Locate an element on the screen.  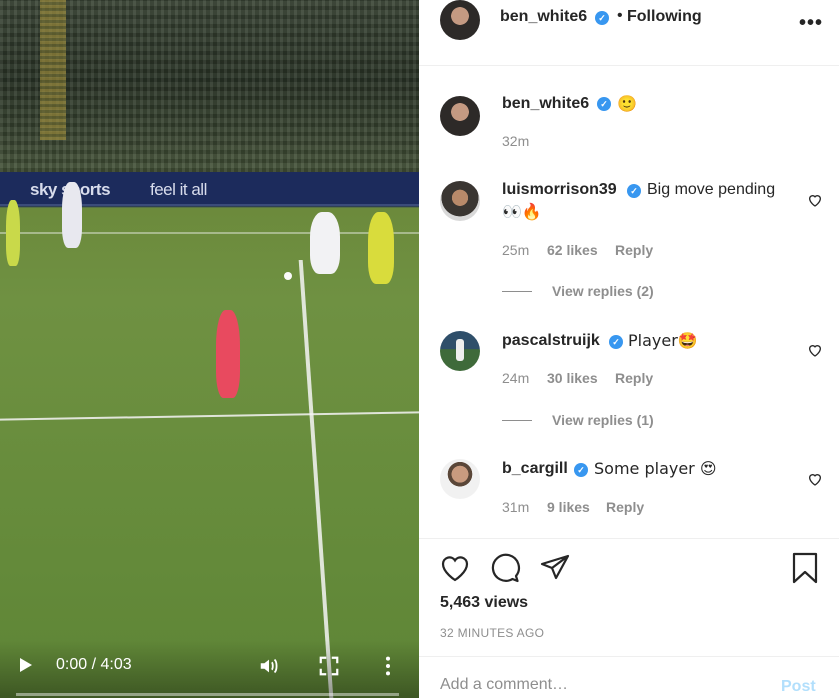
add-comment-divider is located at coordinates (629, 656).